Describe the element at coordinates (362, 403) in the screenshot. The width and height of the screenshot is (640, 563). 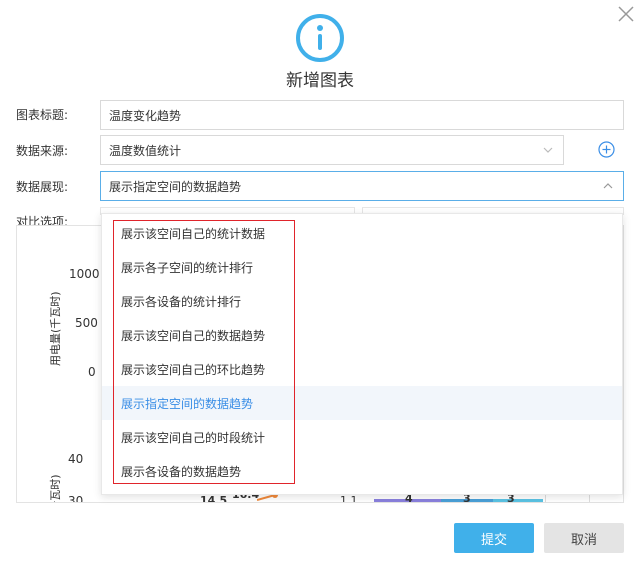
I see `dropdown-option-selected: 展示指定空间的数据趋势` at that location.